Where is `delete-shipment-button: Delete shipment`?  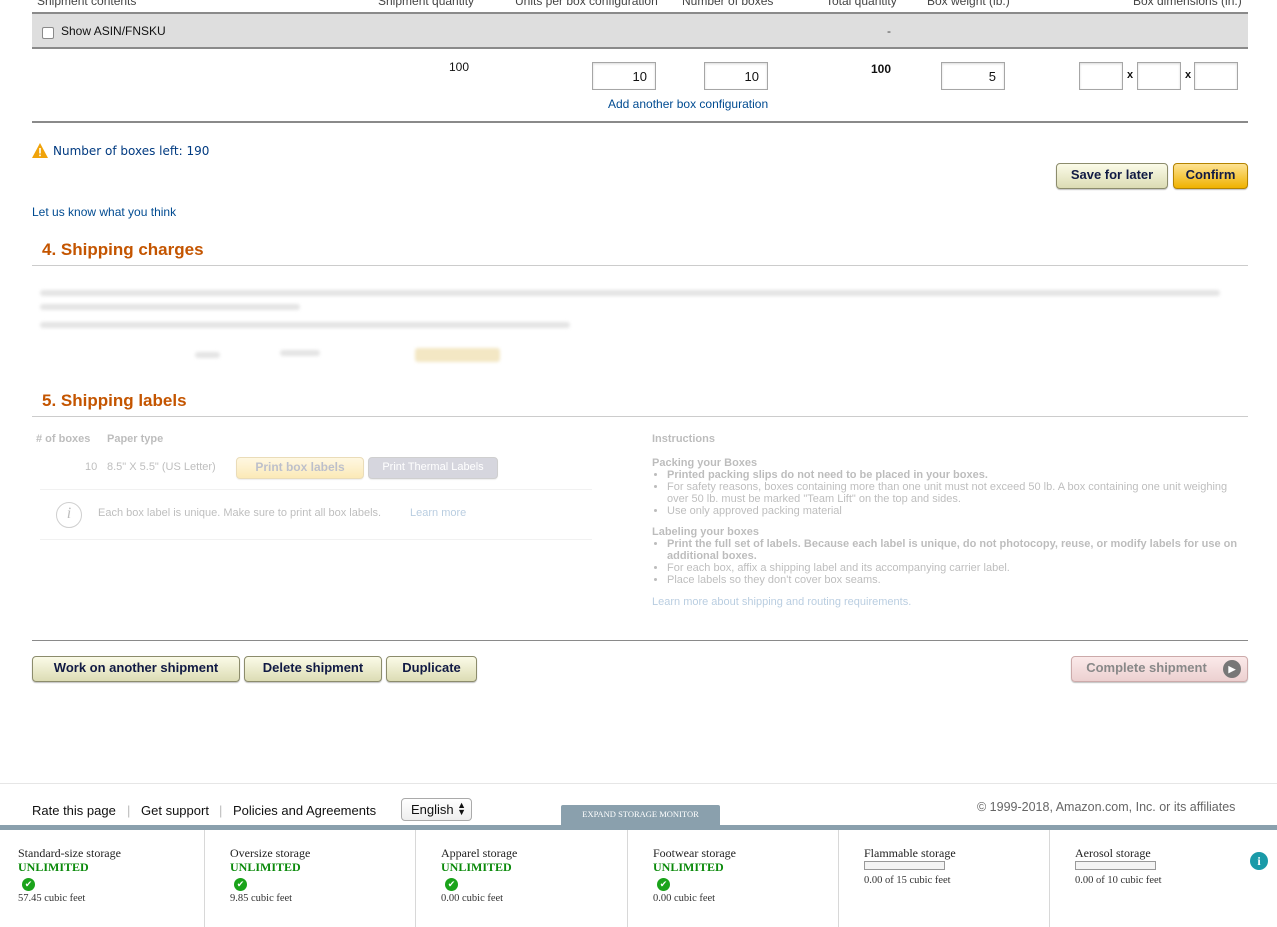 delete-shipment-button: Delete shipment is located at coordinates (313, 669).